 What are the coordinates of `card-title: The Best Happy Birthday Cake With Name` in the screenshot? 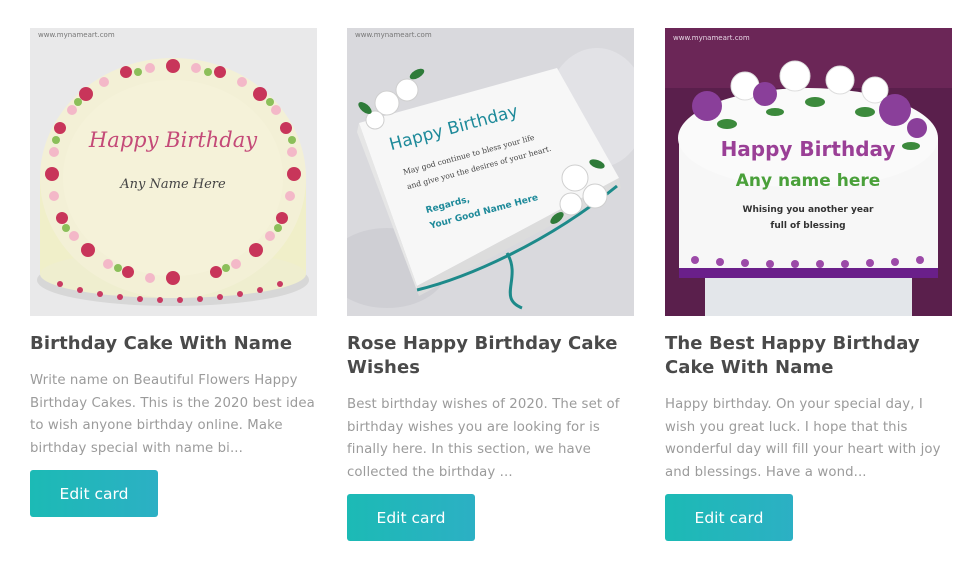 It's located at (808, 356).